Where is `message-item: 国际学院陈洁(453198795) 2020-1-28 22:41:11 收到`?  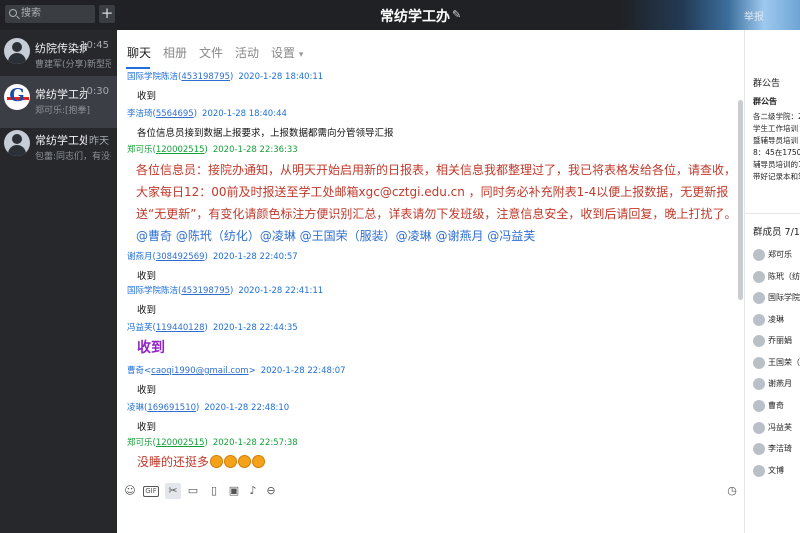 message-item: 国际学院陈洁(453198795) 2020-1-28 22:41:11 收到 is located at coordinates (433, 300).